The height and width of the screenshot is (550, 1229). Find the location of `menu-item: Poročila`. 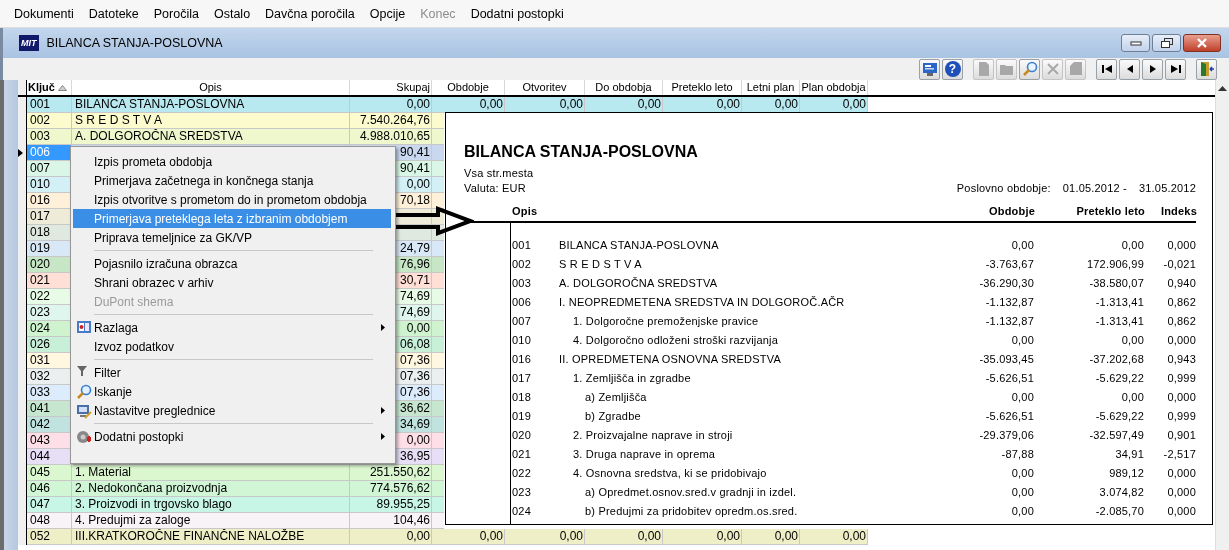

menu-item: Poročila is located at coordinates (176, 13).